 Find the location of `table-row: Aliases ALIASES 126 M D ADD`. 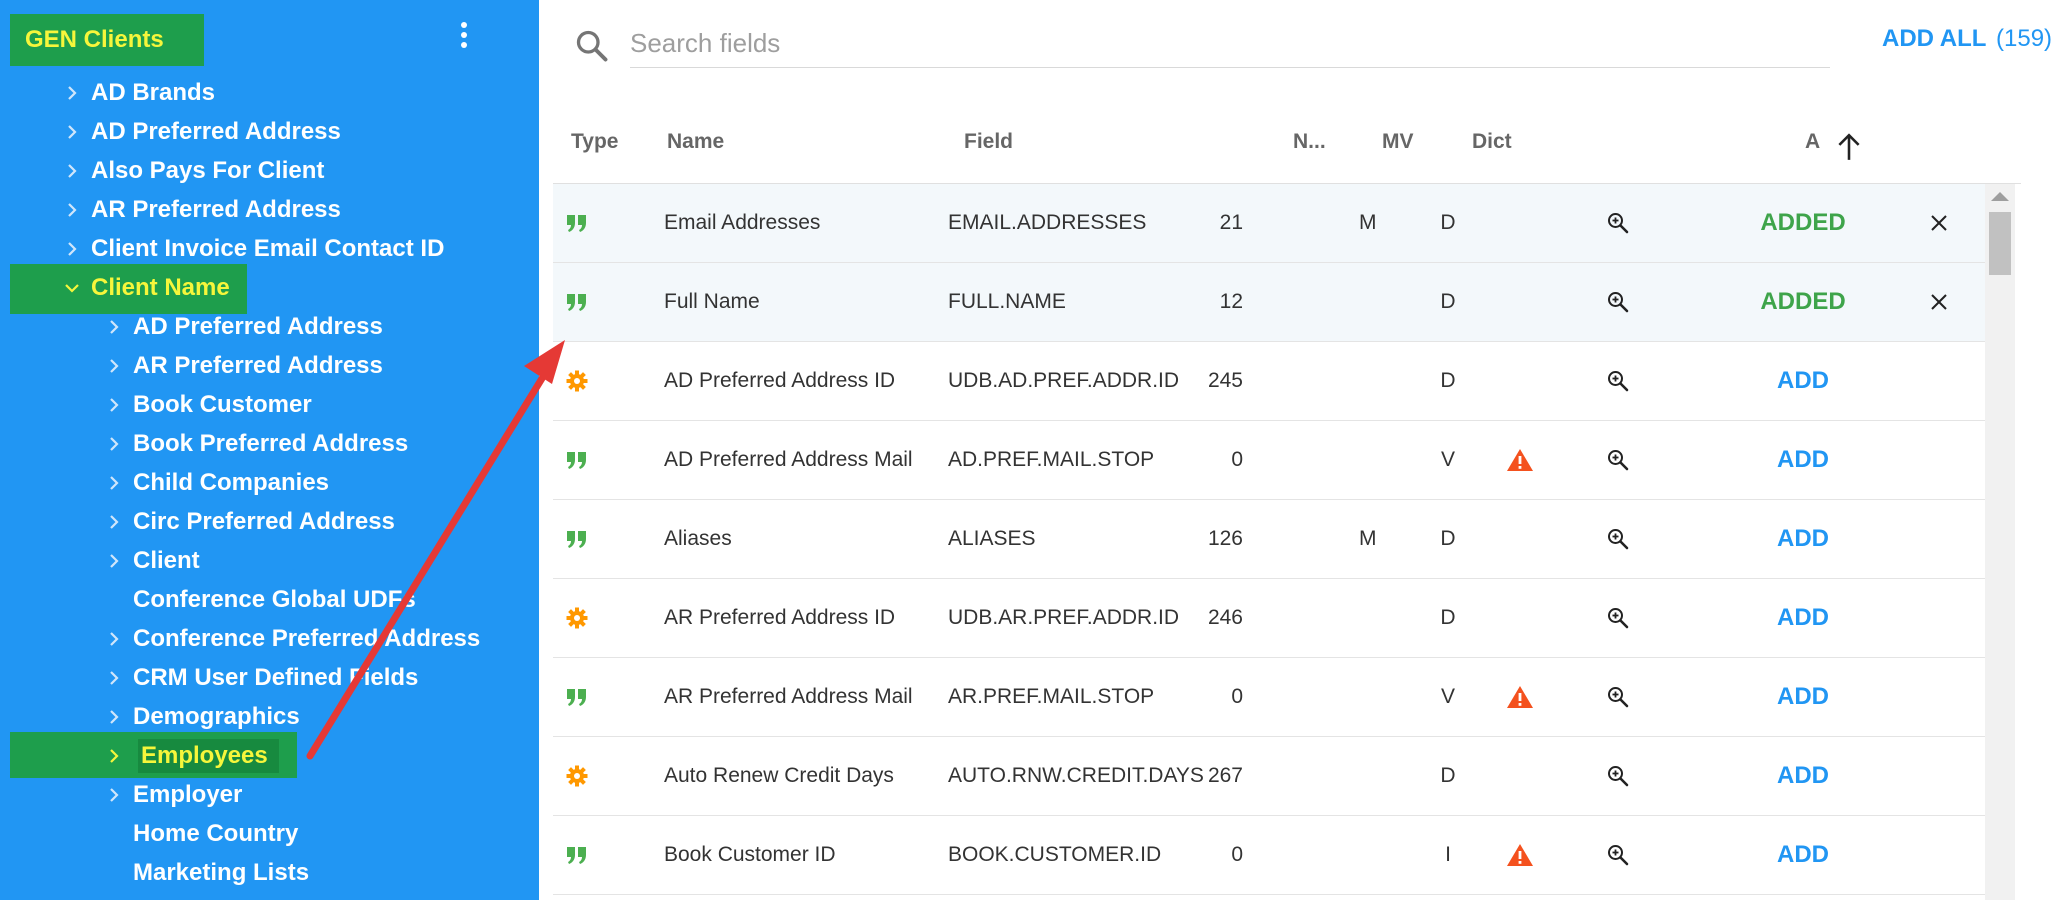

table-row: Aliases ALIASES 126 M D ADD is located at coordinates (1275, 539).